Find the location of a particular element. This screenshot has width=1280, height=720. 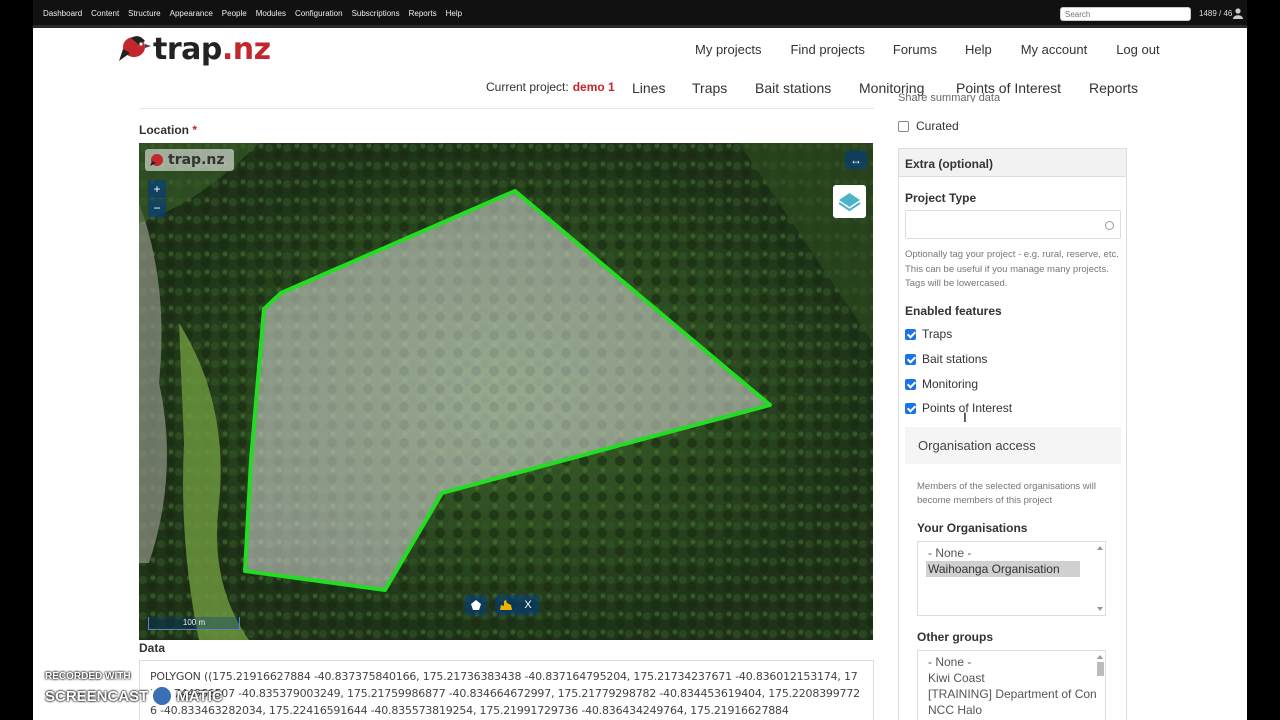

admin-menu-people: People is located at coordinates (234, 13).